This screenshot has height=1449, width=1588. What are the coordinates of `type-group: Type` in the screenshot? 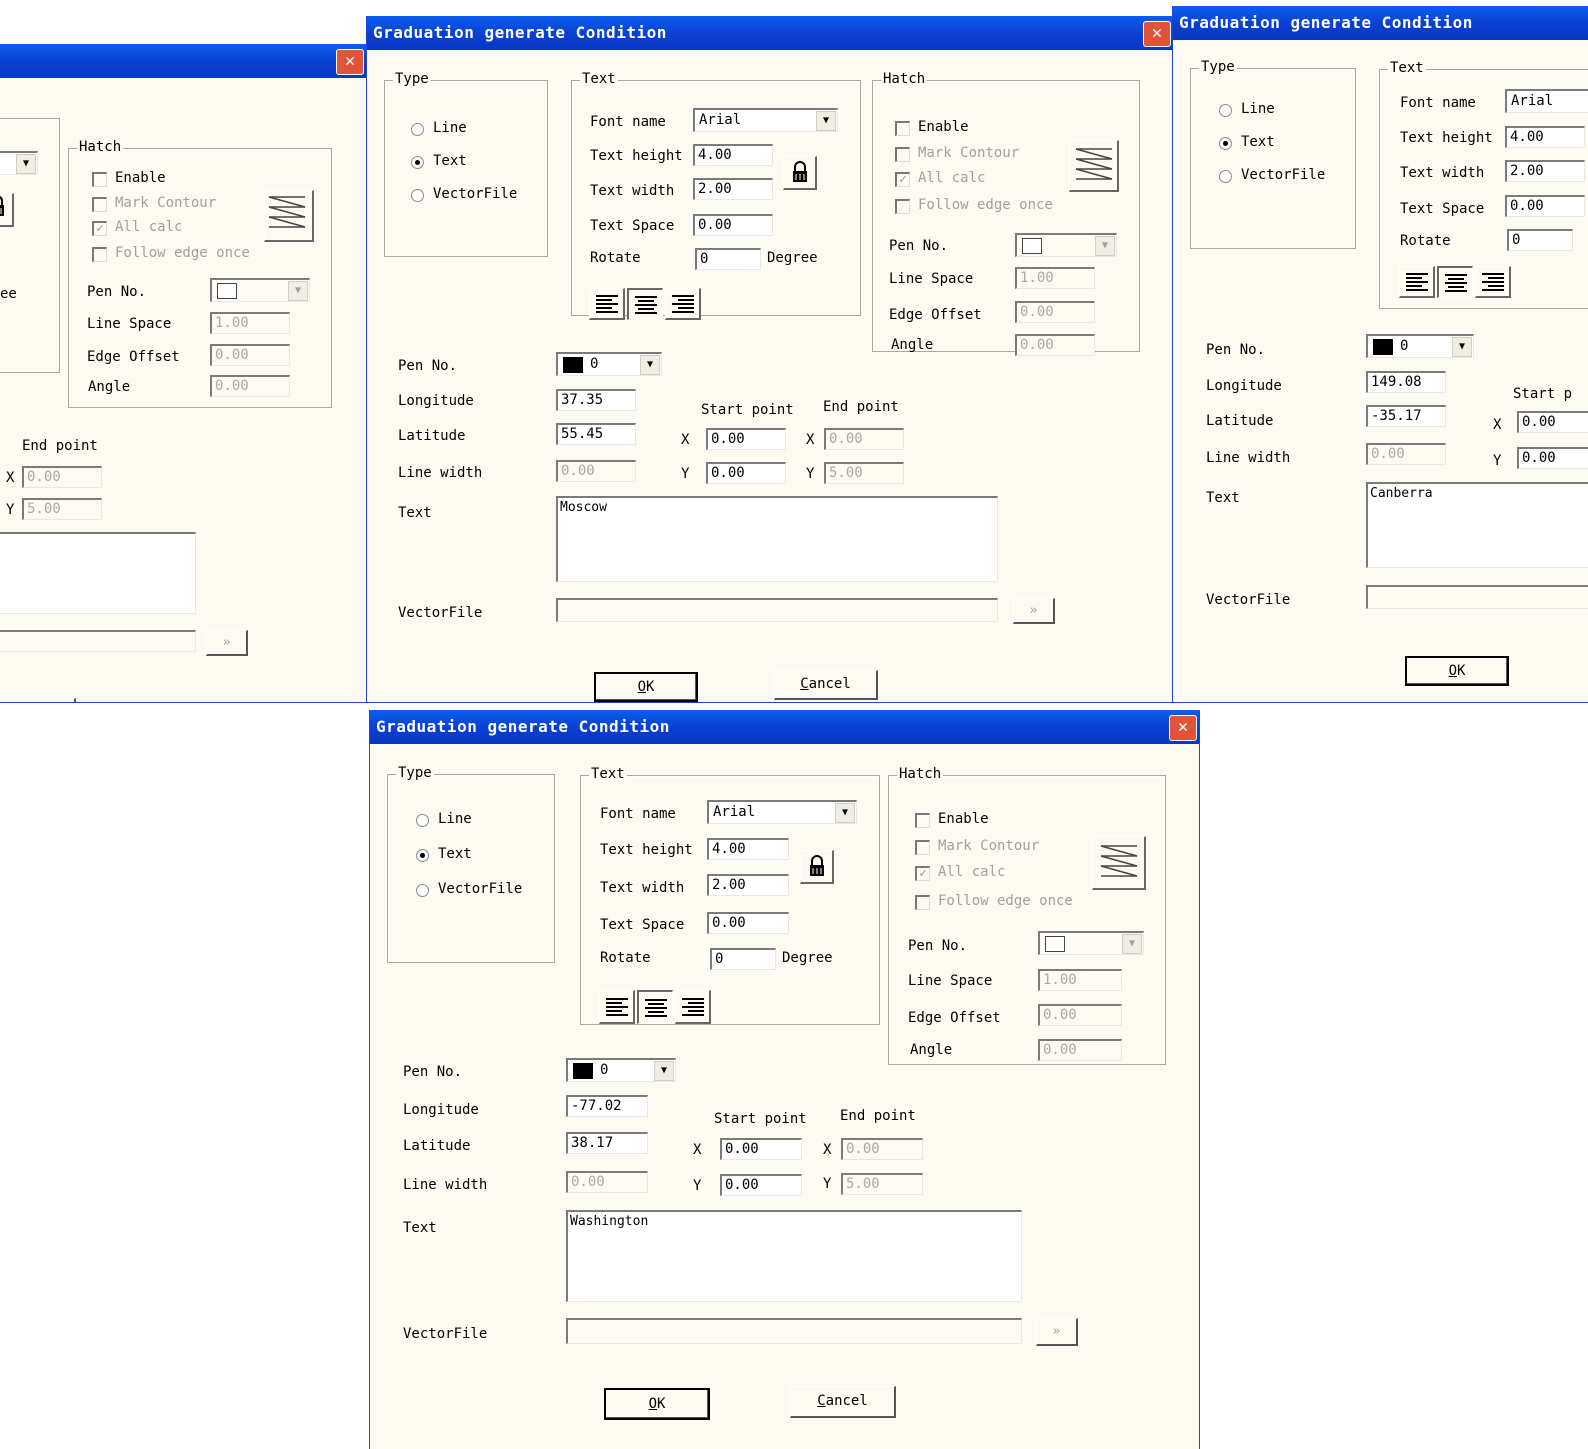 It's located at (471, 864).